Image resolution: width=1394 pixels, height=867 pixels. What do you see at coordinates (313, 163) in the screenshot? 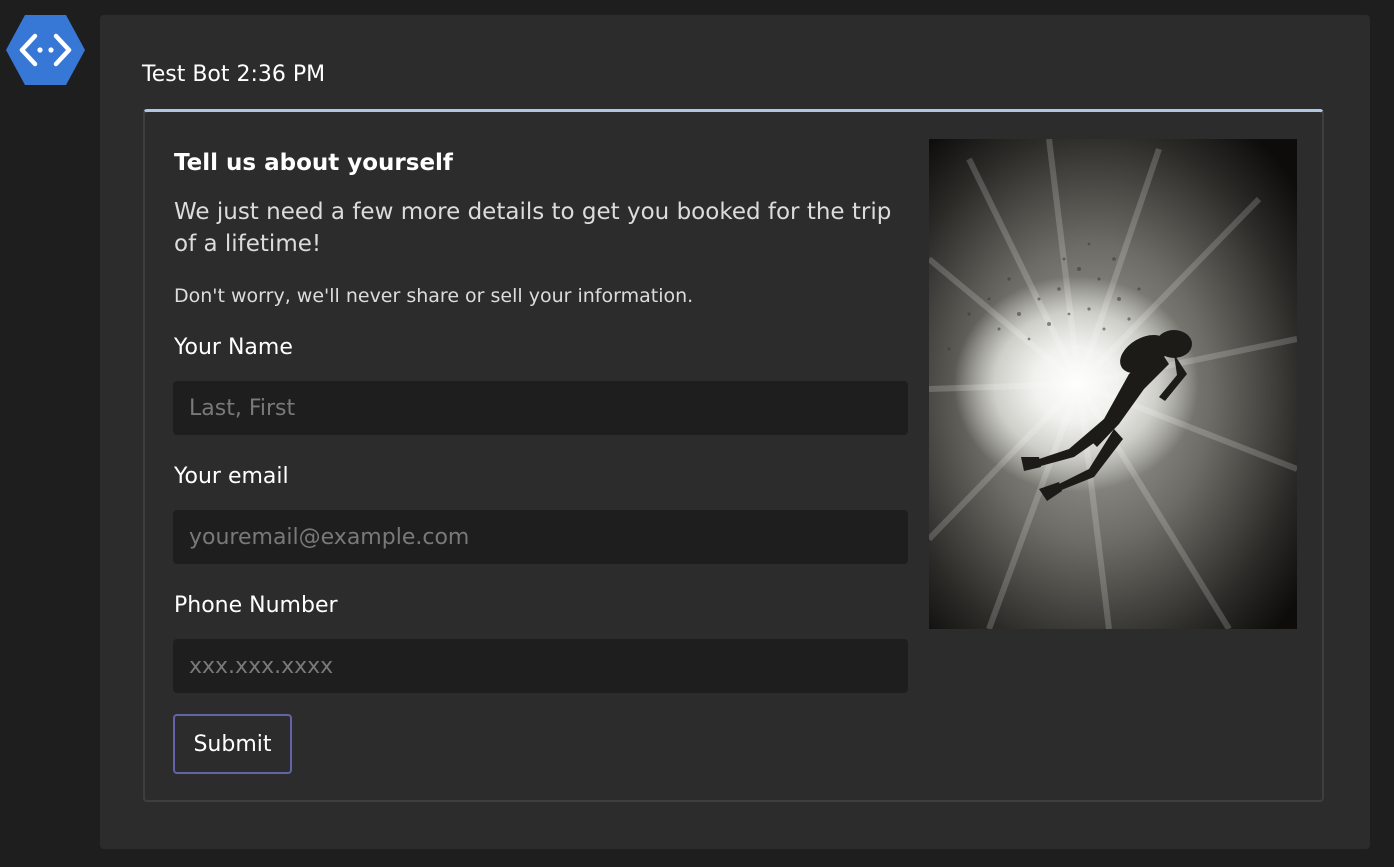
I see `card-title: Tell us about yourself` at bounding box center [313, 163].